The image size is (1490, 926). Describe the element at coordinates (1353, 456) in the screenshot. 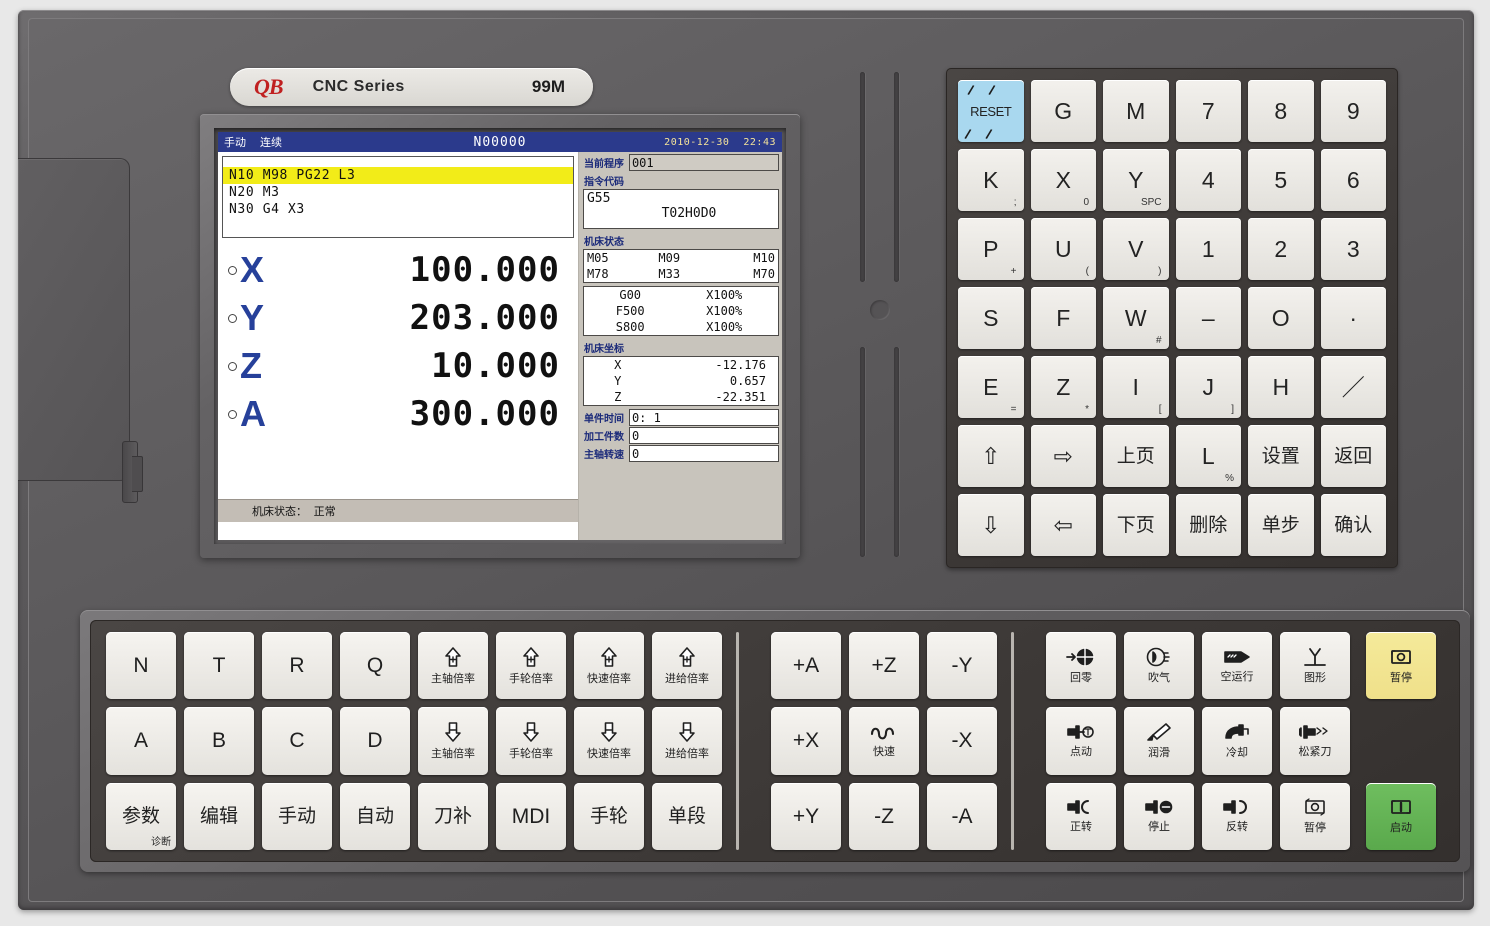

I see `return-key: 返回` at that location.